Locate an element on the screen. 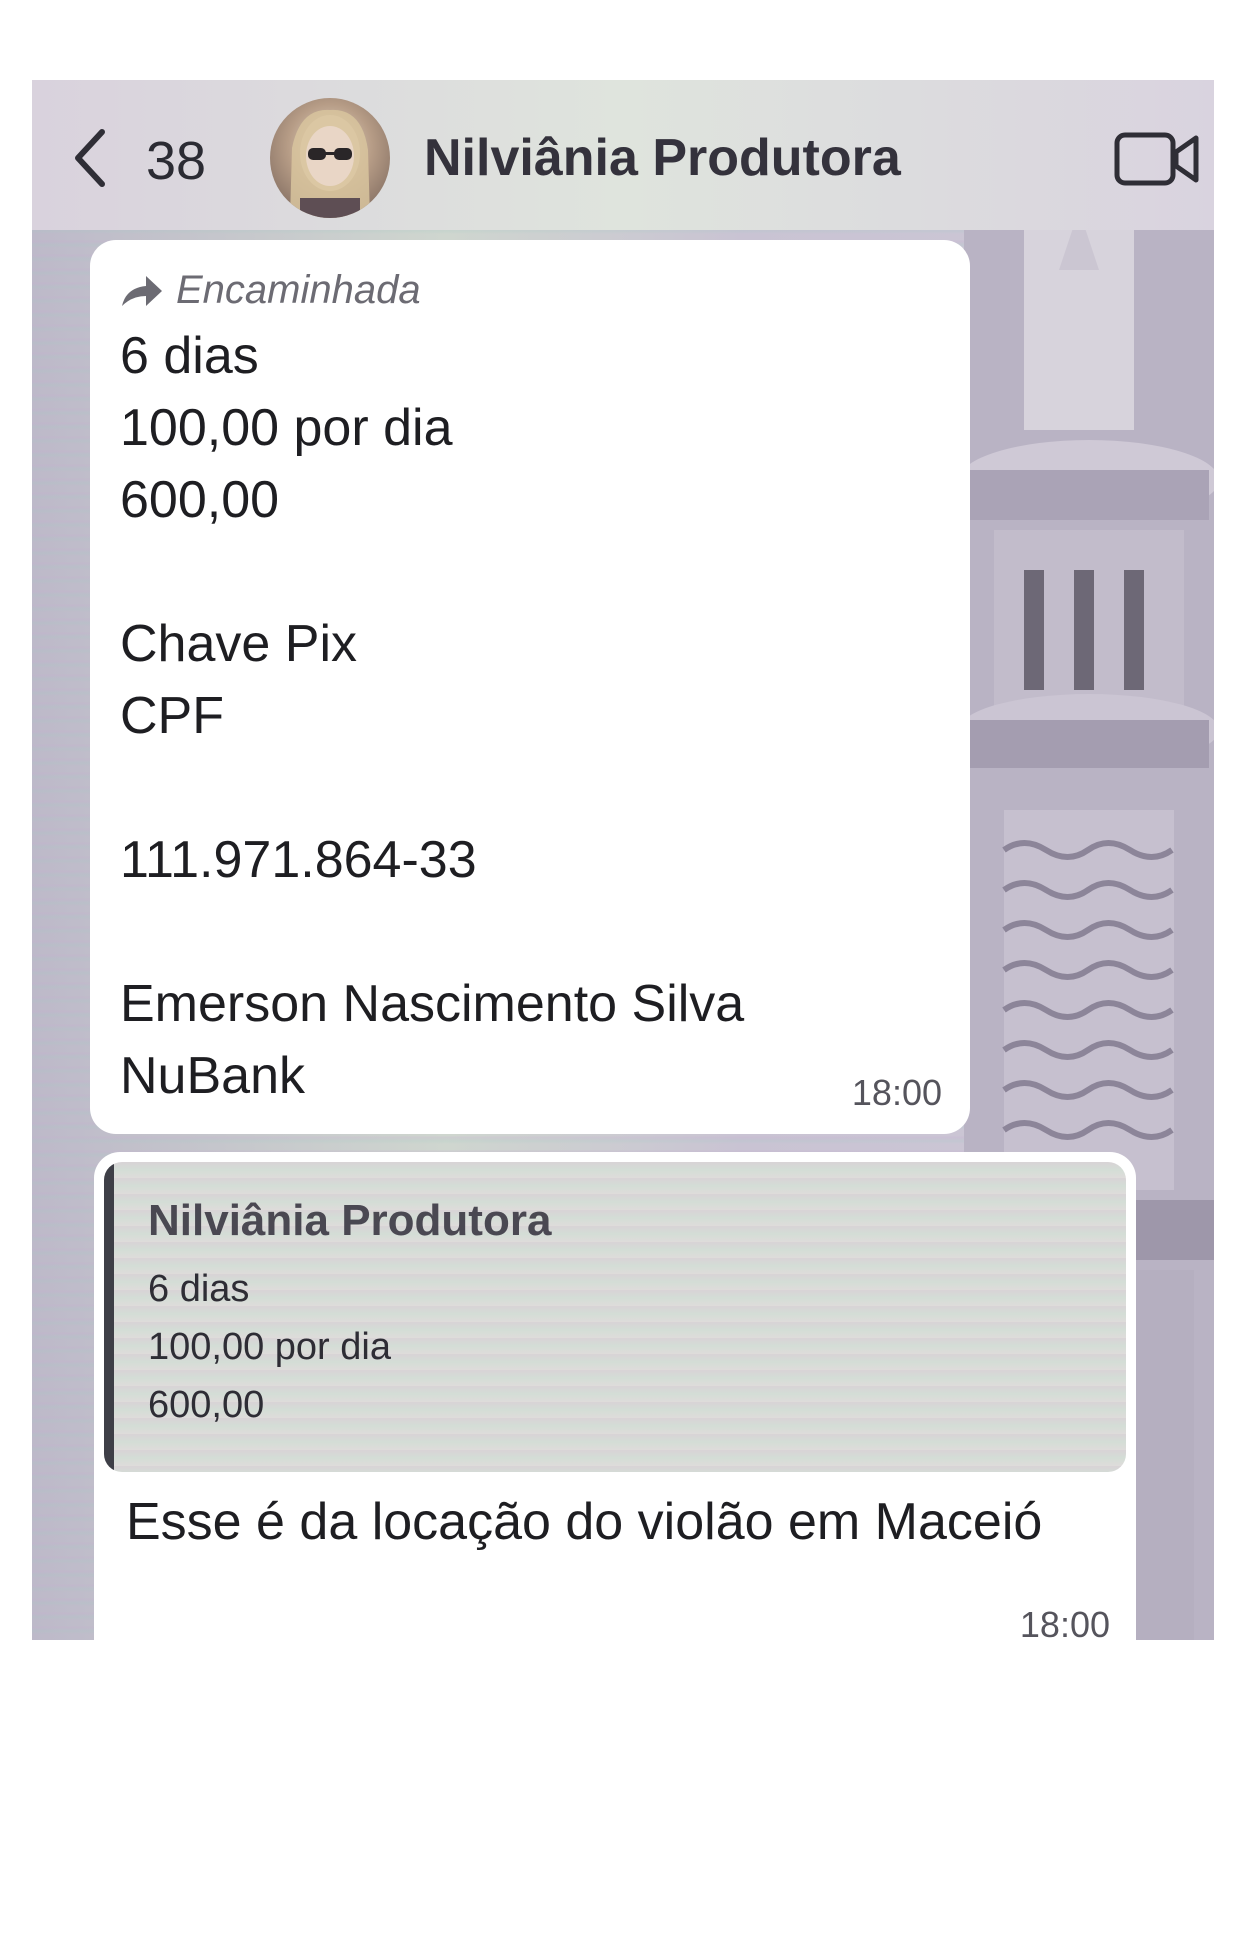 This screenshot has height=1948, width=1240. quoted-author: Nilviânia Produtora is located at coordinates (350, 1220).